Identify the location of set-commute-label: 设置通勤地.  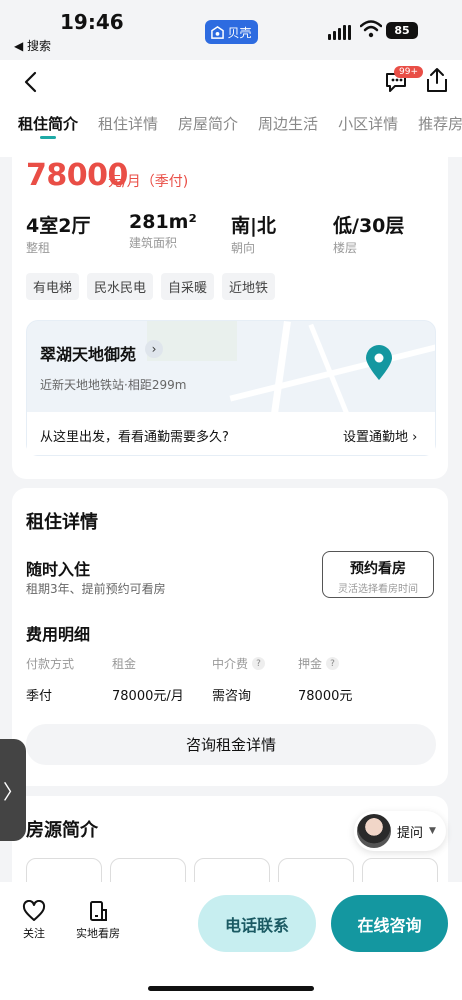
(376, 437).